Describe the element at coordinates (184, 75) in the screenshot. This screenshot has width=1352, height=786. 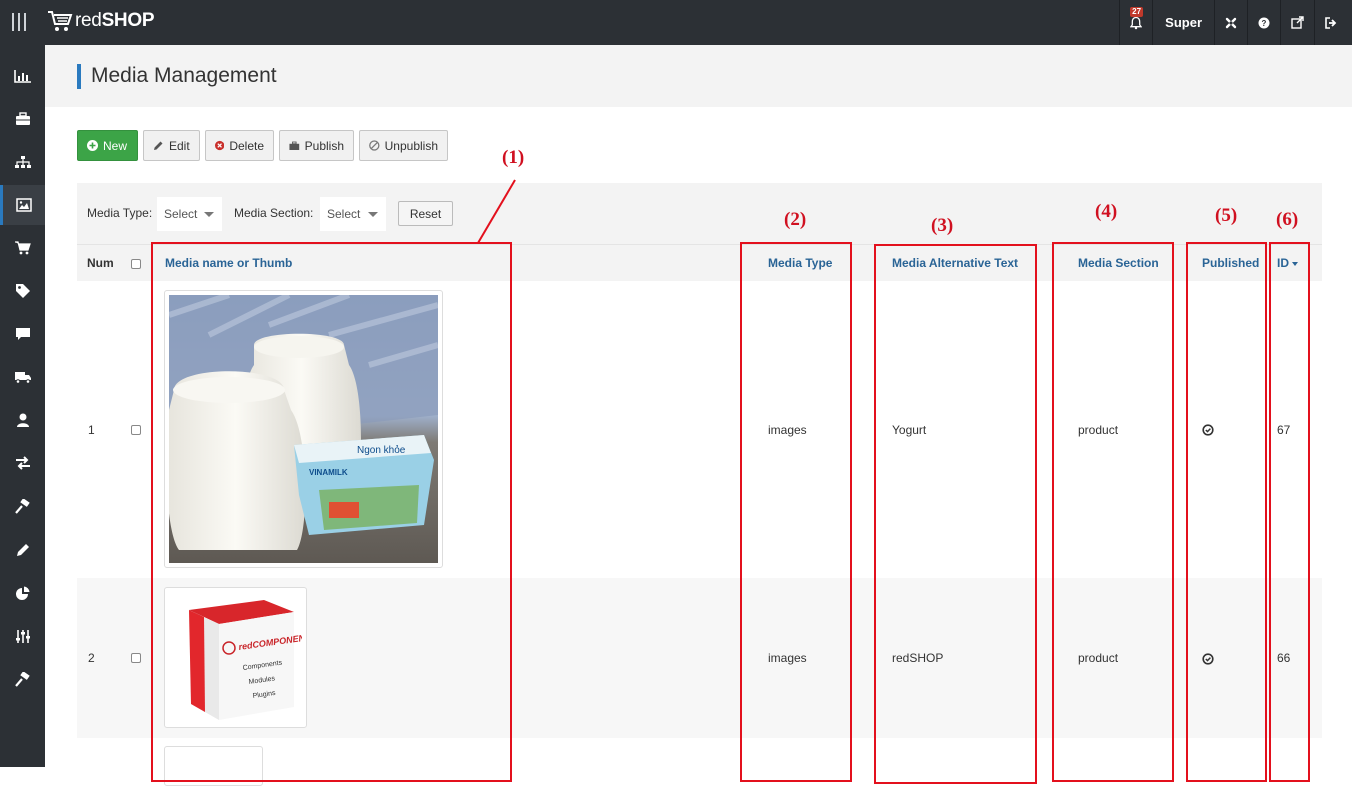
I see `page-title: Media Management` at that location.